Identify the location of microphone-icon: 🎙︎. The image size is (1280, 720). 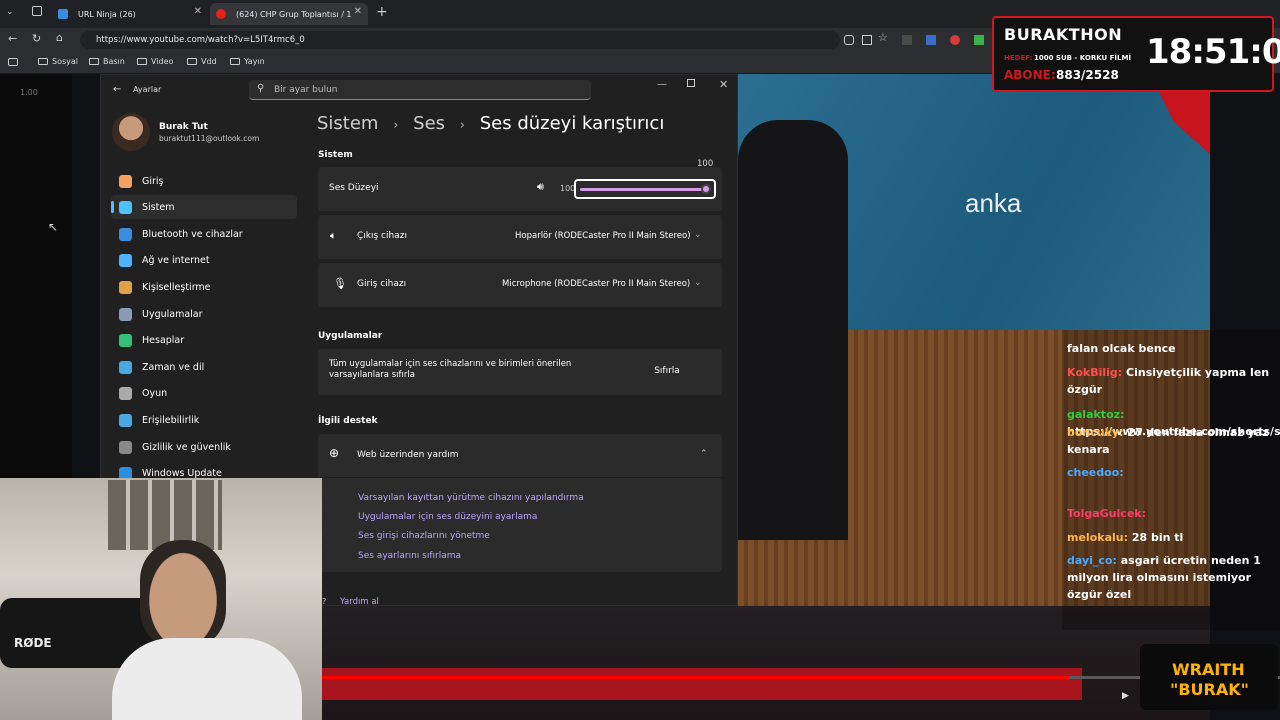
(340, 283).